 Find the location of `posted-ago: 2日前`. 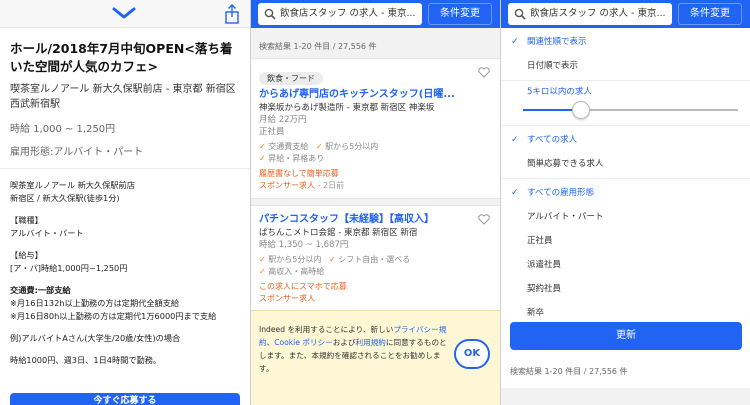

posted-ago: 2日前 is located at coordinates (333, 185).